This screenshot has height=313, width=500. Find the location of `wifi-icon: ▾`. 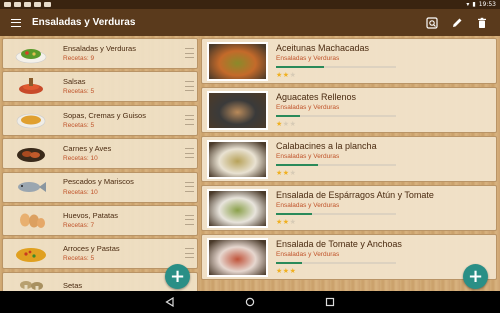

wifi-icon: ▾ is located at coordinates (468, 4).